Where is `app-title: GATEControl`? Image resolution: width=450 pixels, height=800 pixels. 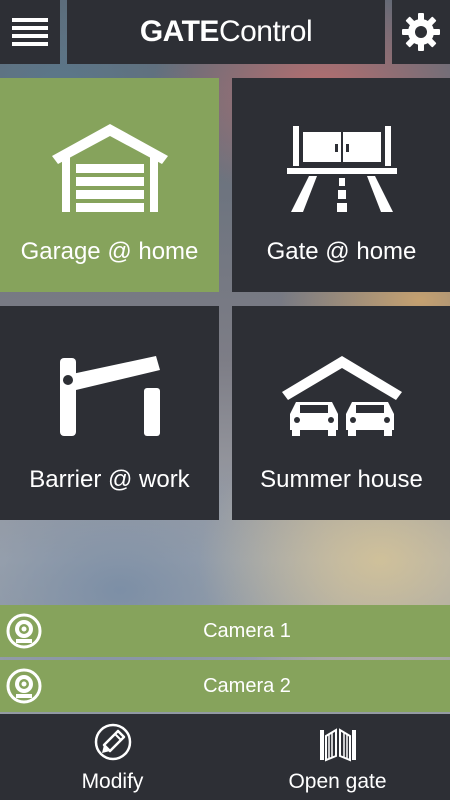
app-title: GATEControl is located at coordinates (226, 32).